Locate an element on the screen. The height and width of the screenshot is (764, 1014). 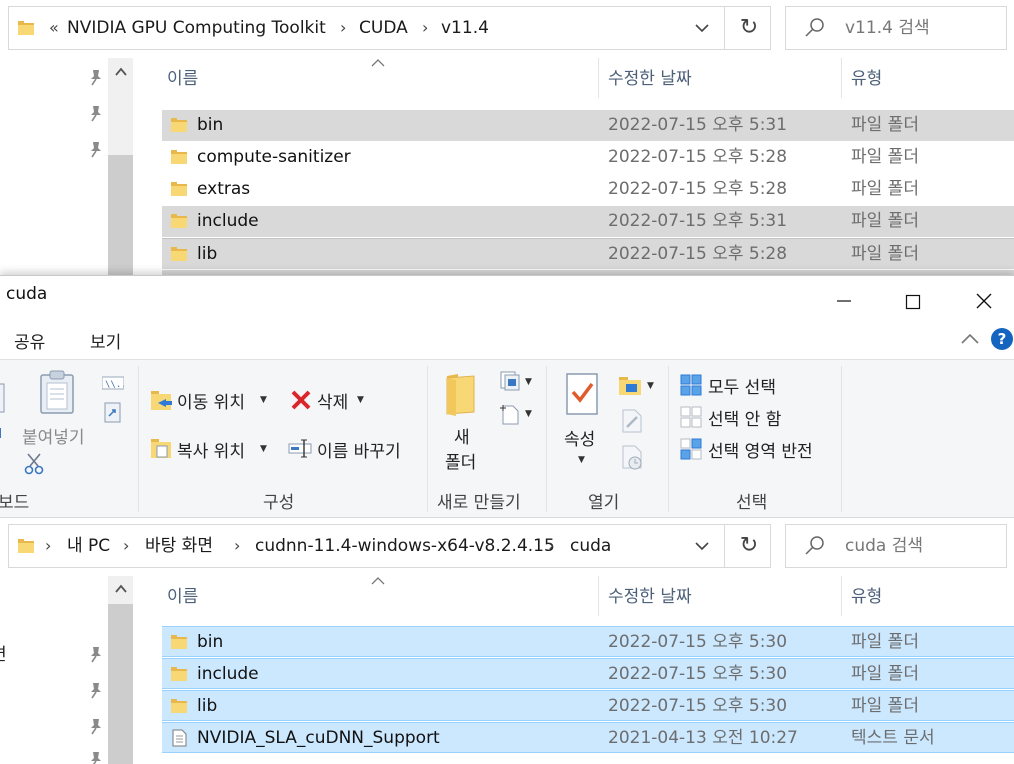
new-item-dropdown-icon: ▼ is located at coordinates (528, 382).